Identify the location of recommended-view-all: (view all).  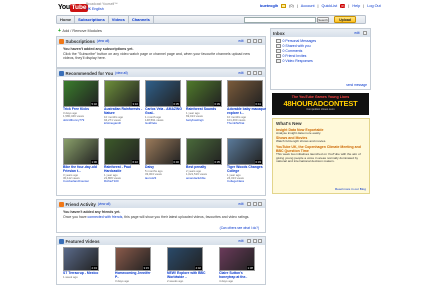
(121, 73).